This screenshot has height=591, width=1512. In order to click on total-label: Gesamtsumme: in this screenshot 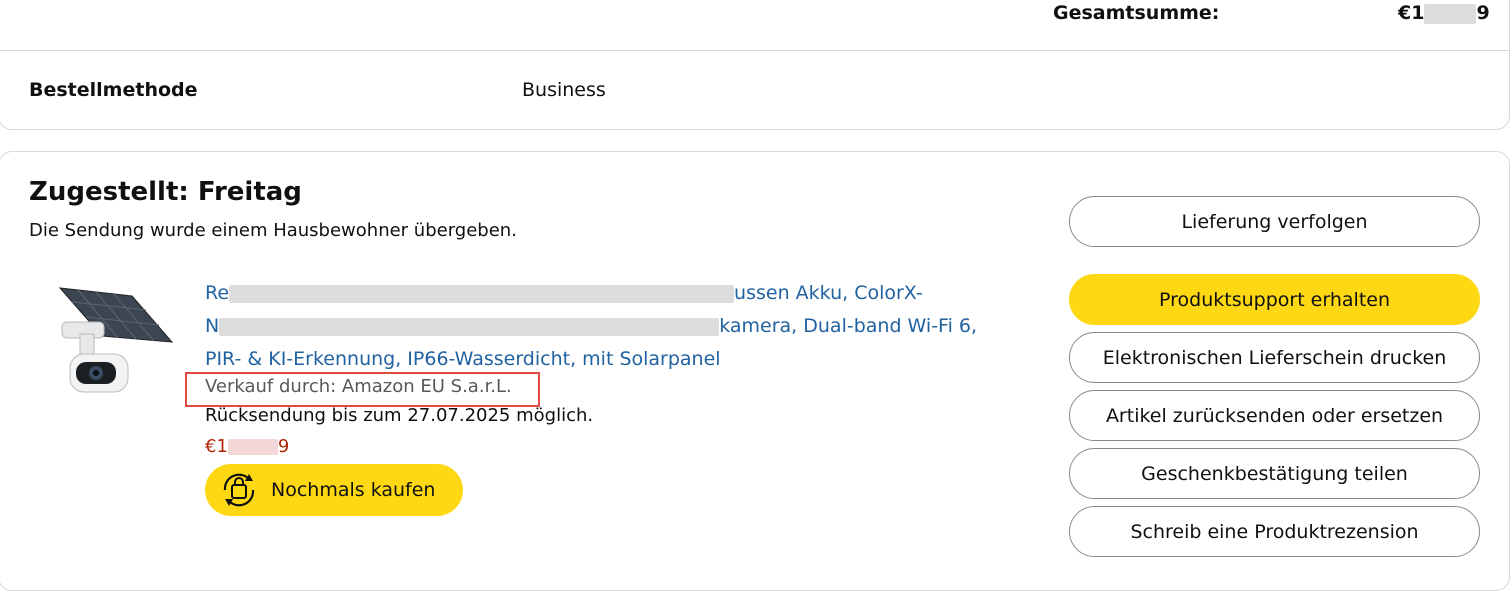, I will do `click(1136, 13)`.